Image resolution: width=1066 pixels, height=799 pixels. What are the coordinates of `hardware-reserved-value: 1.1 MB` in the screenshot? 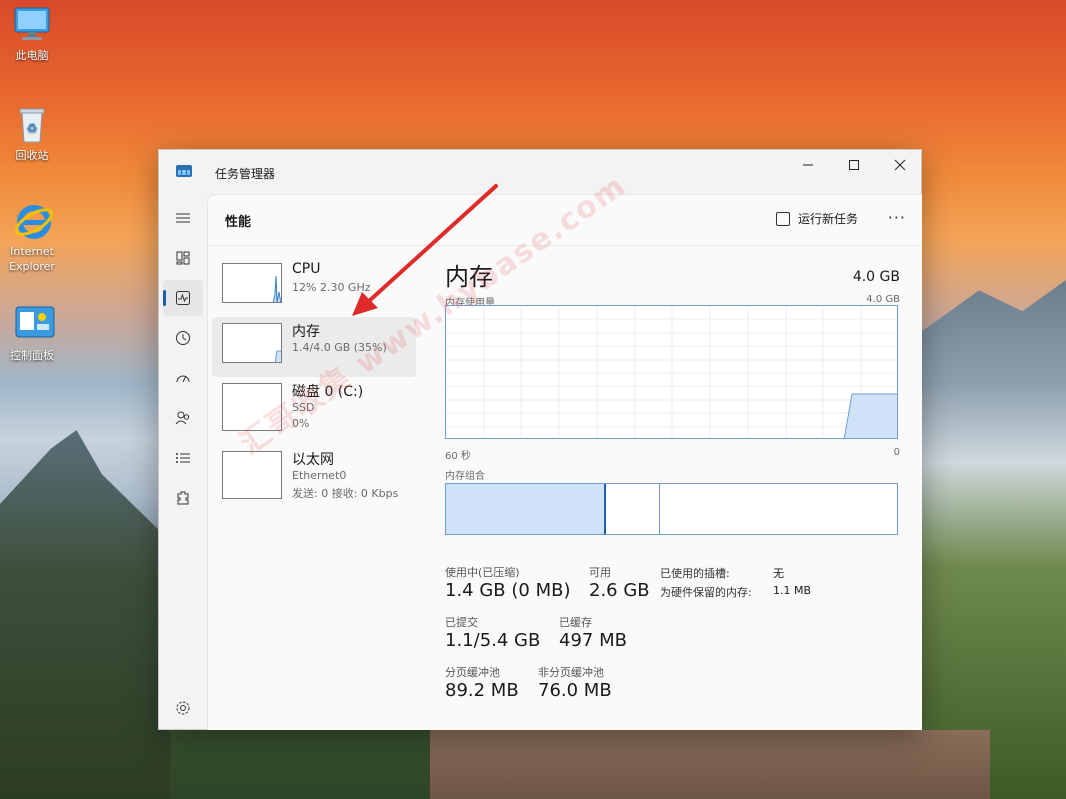 It's located at (792, 590).